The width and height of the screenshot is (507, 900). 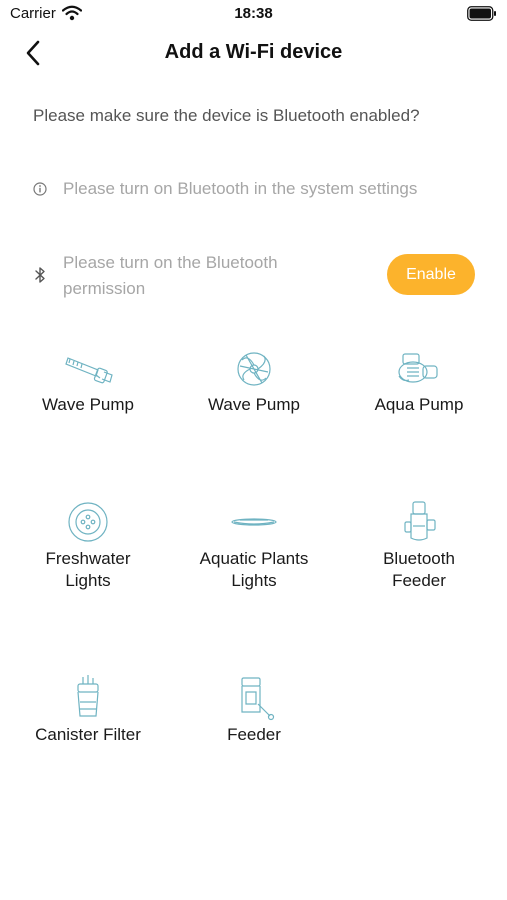 What do you see at coordinates (88, 558) in the screenshot?
I see `device-label: Freshwater` at bounding box center [88, 558].